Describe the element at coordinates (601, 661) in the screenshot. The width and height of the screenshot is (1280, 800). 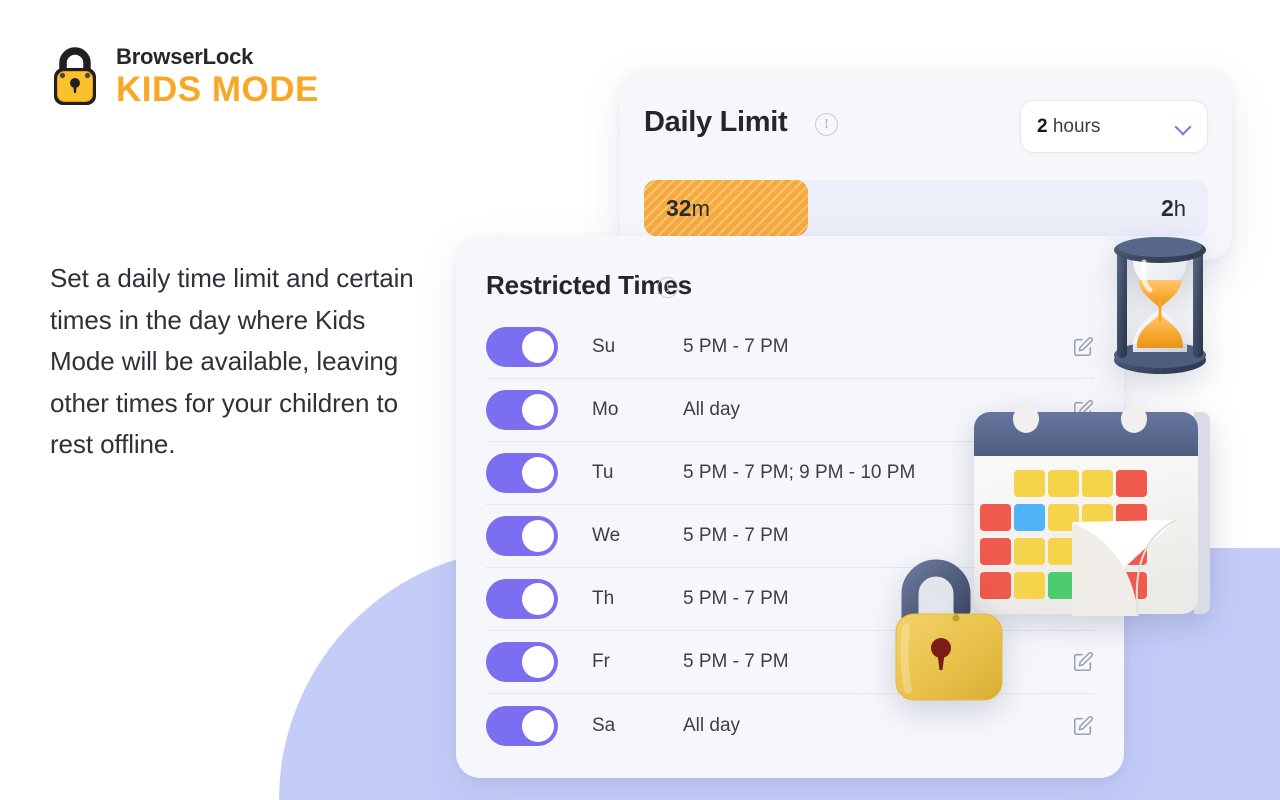
I see `restricted-day-label: Fr` at that location.